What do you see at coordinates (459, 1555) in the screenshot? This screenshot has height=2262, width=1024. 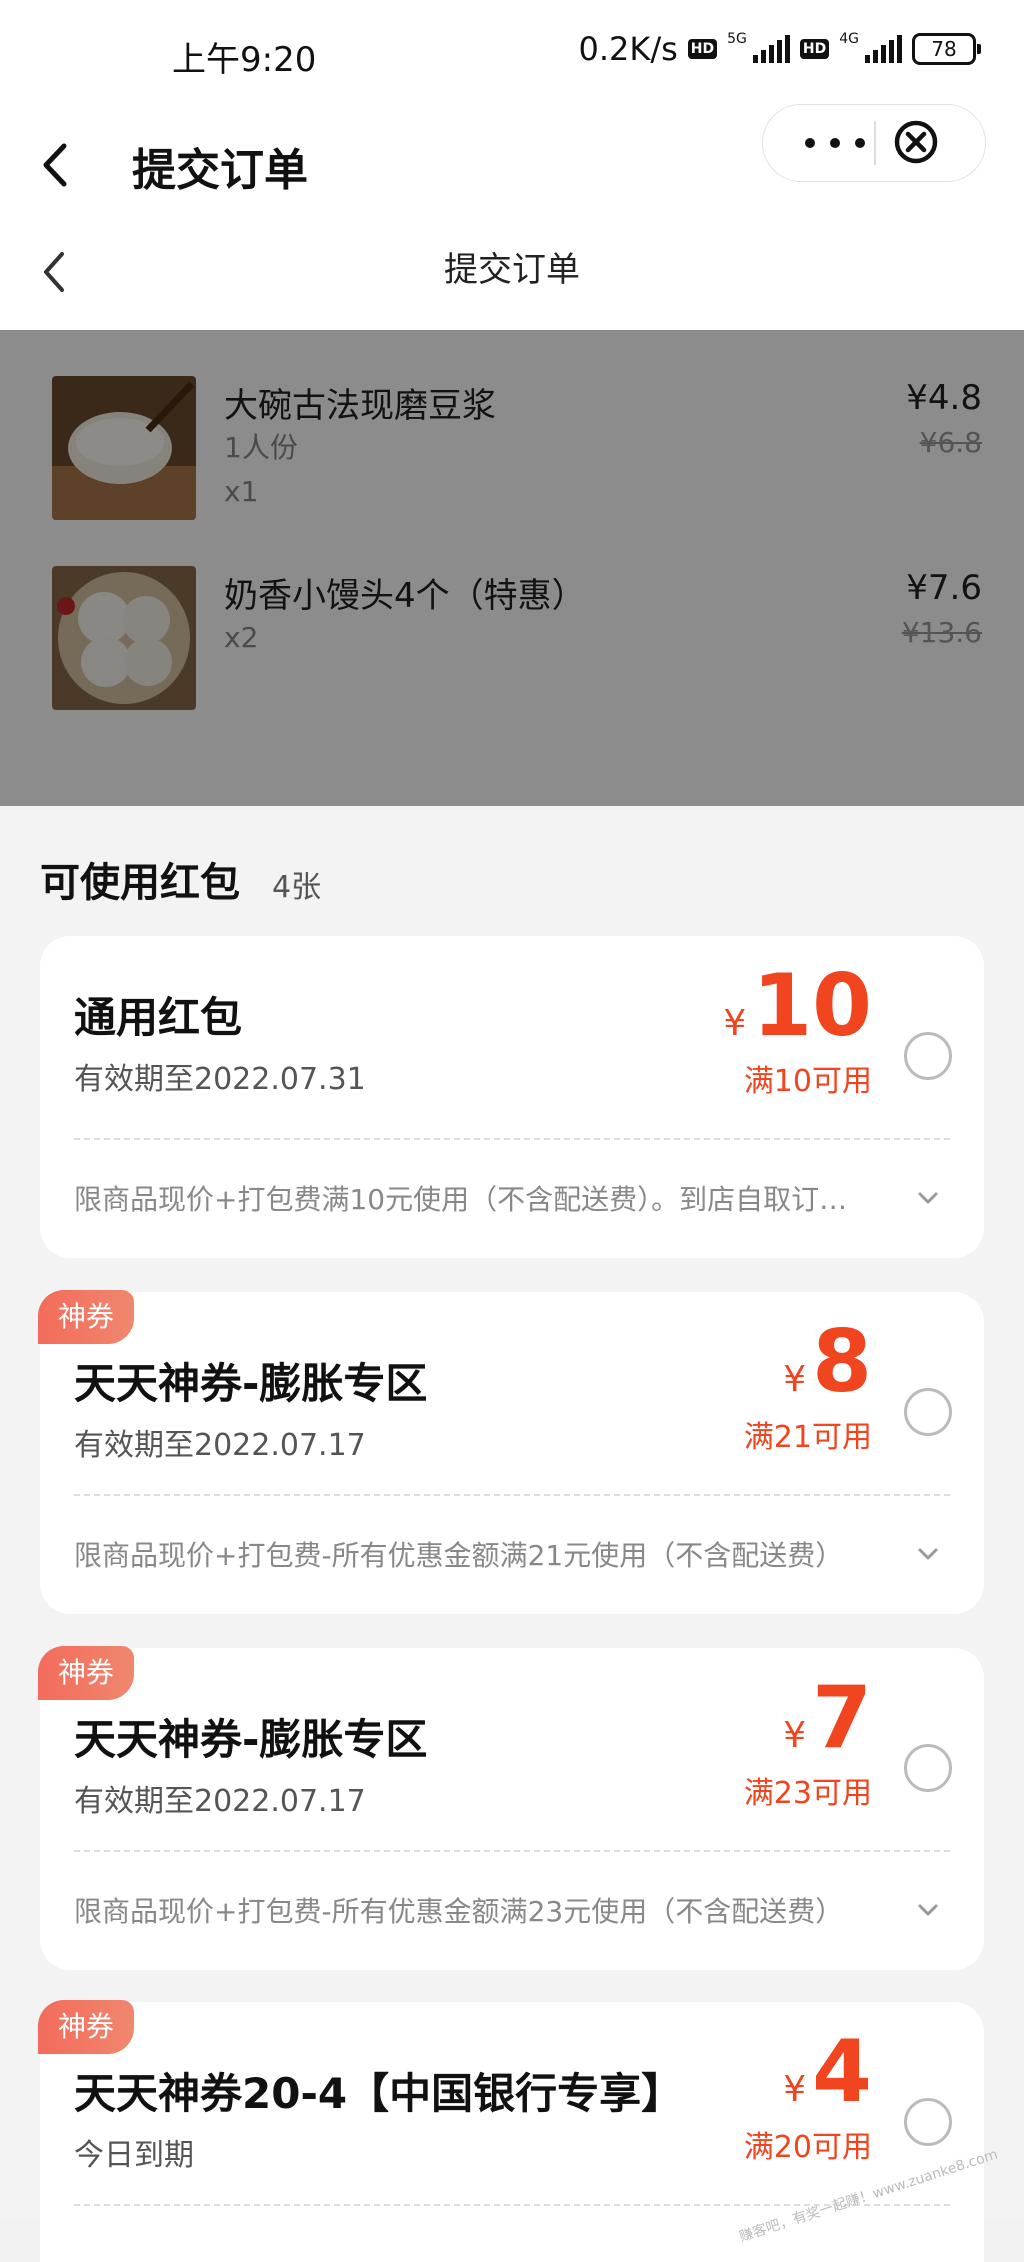 I see `coupon-description: 限商品现价+打包费-所有优惠金额满21元使用（不含配送费）` at bounding box center [459, 1555].